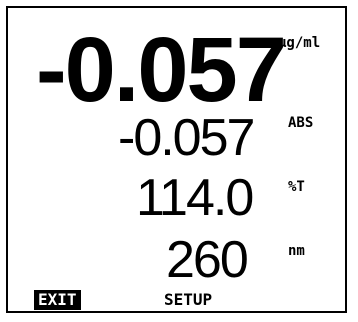  I want to click on softkey-bar: EXIT SETUP, so click(176, 301).